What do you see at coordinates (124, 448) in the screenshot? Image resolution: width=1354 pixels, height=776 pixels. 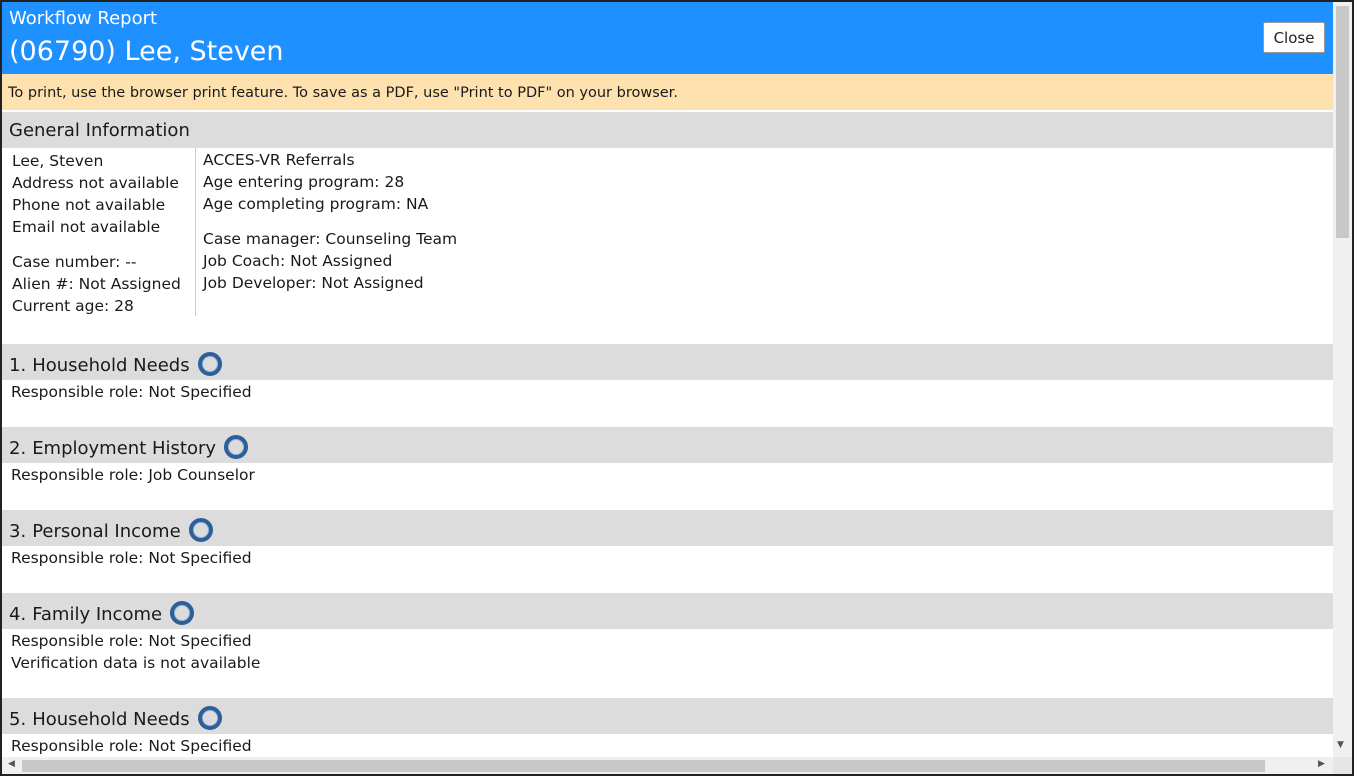 I see `step-title: Employment History` at bounding box center [124, 448].